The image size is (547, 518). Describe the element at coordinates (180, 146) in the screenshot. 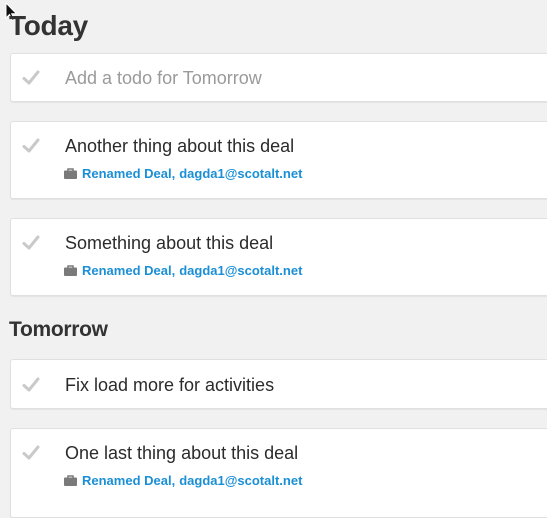

I see `todo-text: Another thing about this deal` at that location.